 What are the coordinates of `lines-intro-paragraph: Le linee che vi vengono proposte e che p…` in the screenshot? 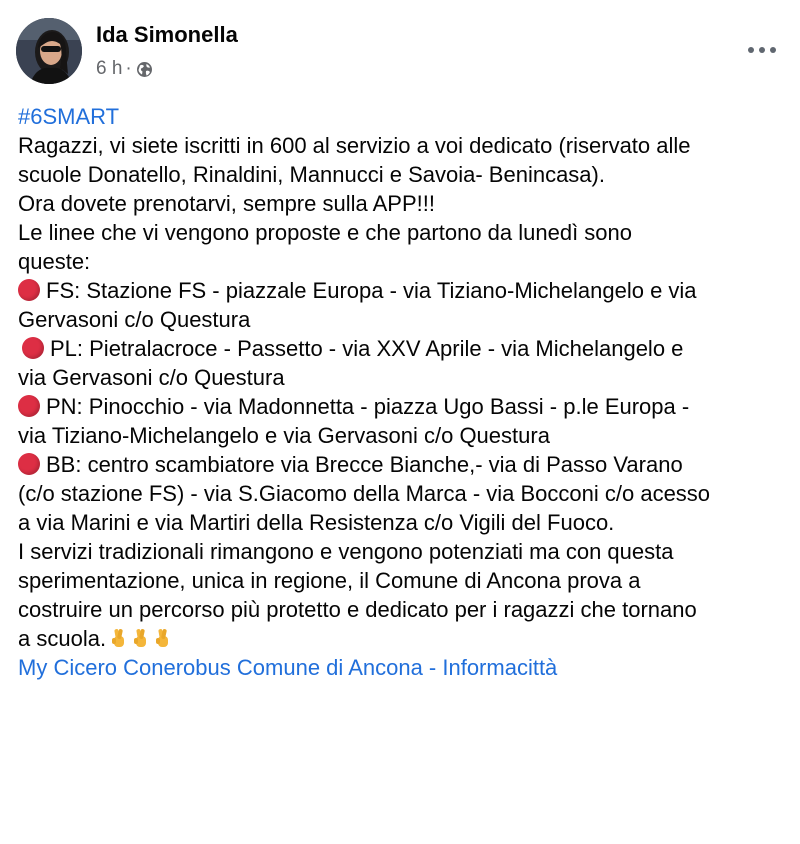 It's located at (403, 247).